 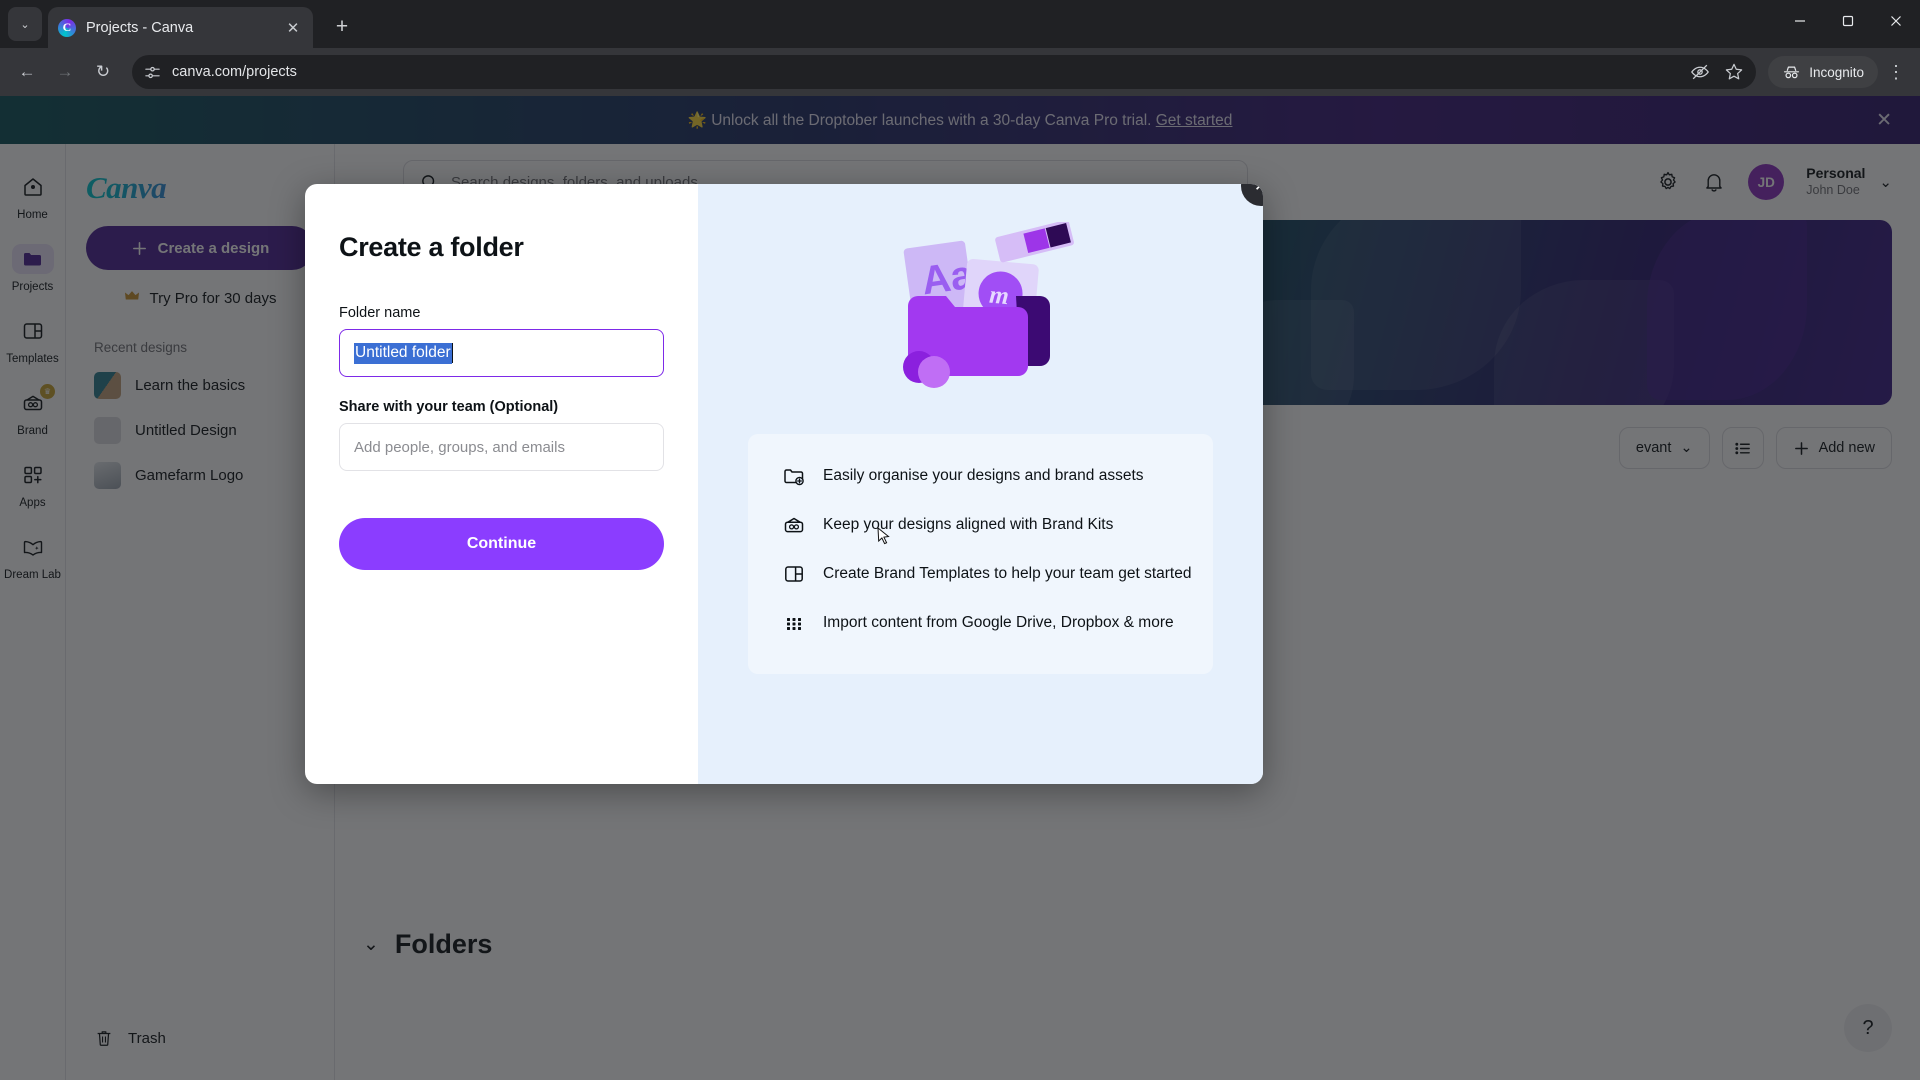 I want to click on tab-strip: ⌄ C Projects - Canva ✕ +, so click(x=960, y=24).